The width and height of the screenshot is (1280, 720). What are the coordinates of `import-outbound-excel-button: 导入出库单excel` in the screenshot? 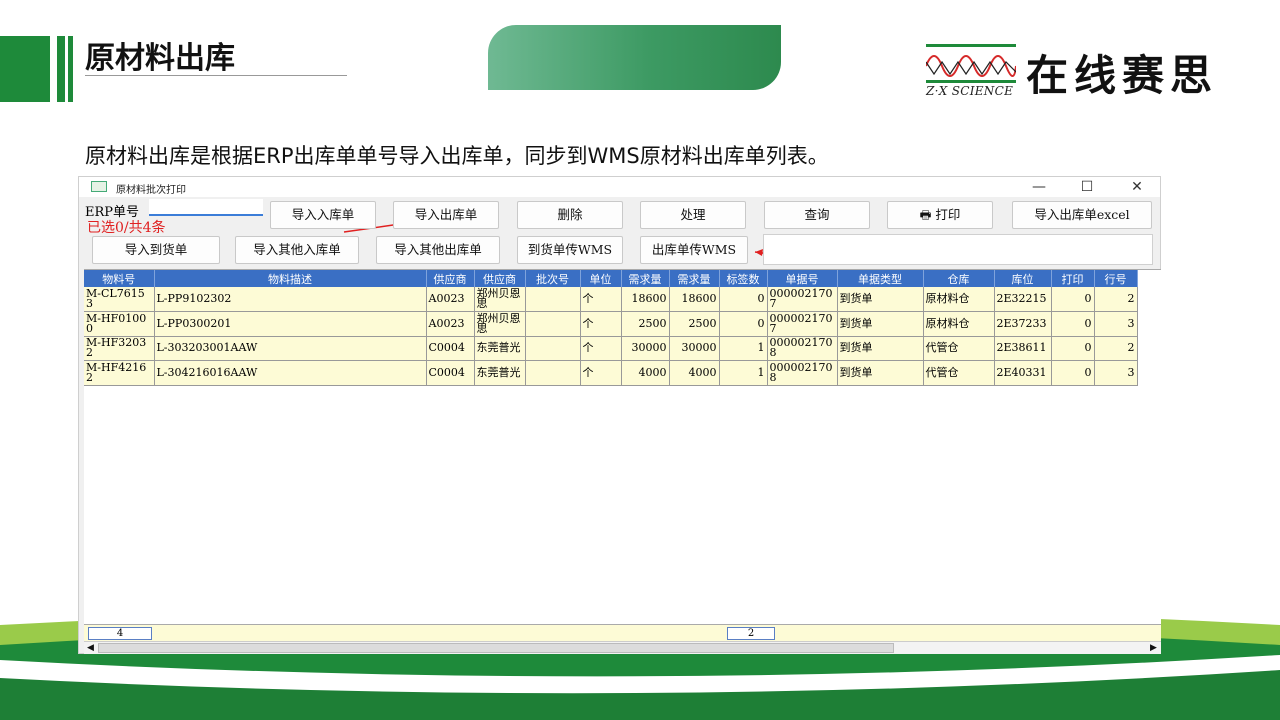 It's located at (1082, 215).